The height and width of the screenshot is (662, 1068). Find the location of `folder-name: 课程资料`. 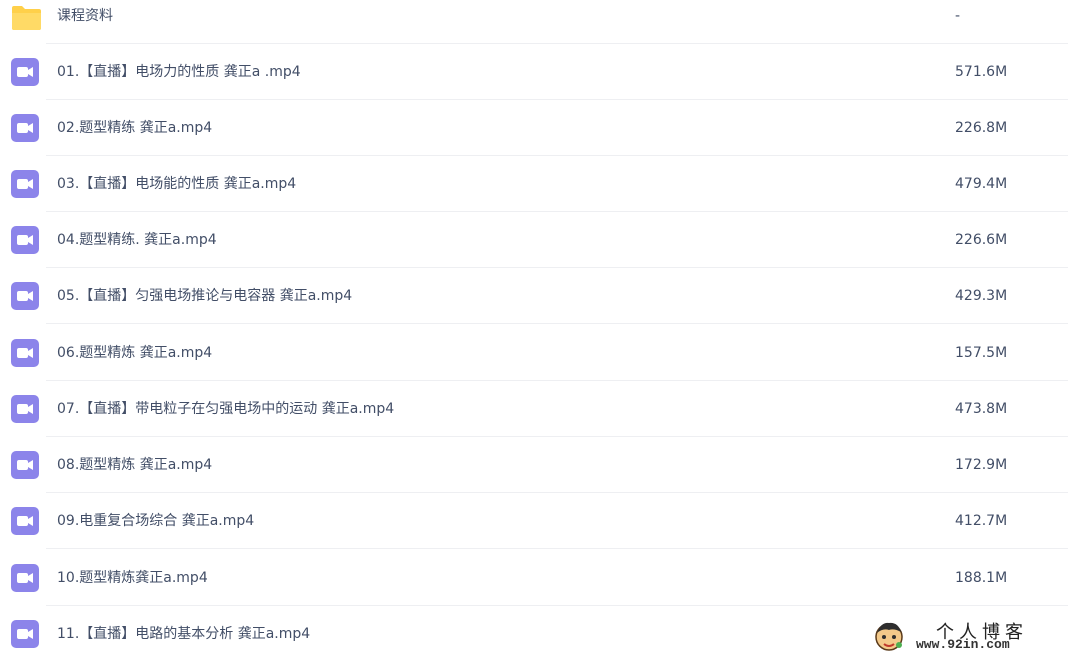

folder-name: 课程资料 is located at coordinates (85, 16).